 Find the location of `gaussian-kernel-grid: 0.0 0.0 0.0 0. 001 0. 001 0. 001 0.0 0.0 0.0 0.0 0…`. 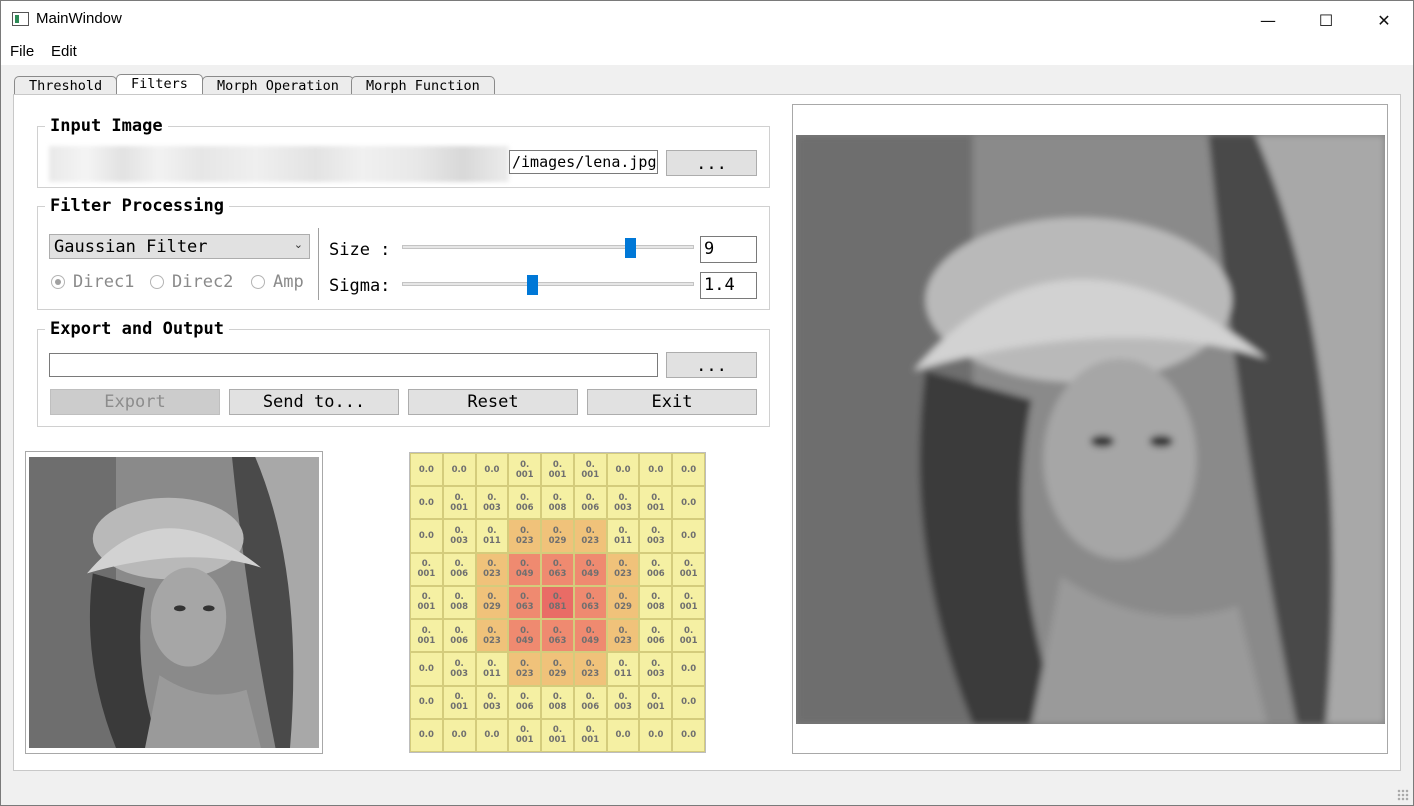

gaussian-kernel-grid: 0.0 0.0 0.0 0. 001 0. 001 0. 001 0.0 0.0 0.0 0.0 0… is located at coordinates (557, 602).